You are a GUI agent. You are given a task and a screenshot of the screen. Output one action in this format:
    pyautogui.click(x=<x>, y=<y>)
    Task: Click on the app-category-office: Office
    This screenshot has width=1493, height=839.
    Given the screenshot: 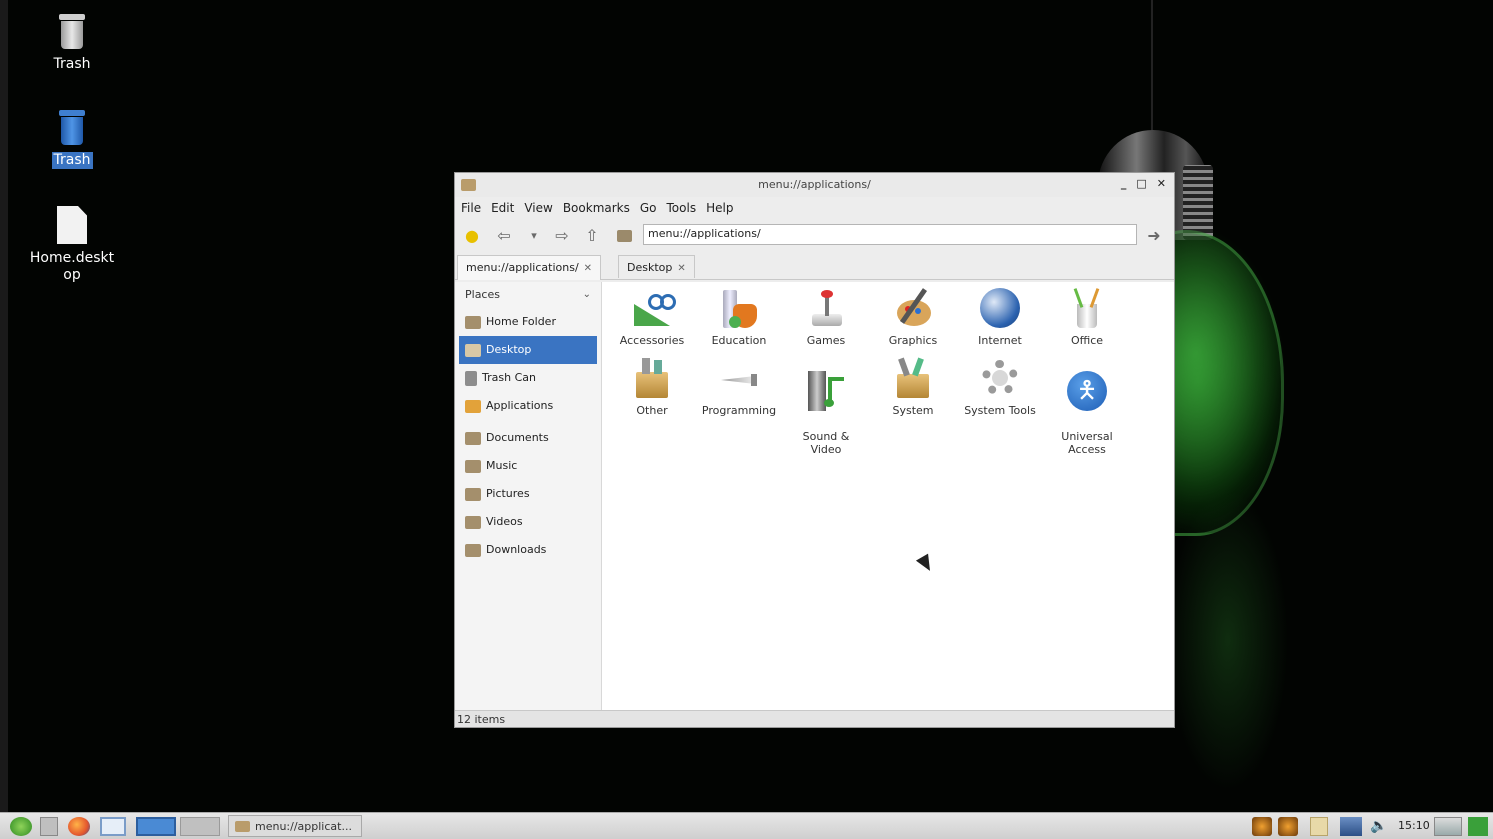 What is the action you would take?
    pyautogui.click(x=1087, y=316)
    